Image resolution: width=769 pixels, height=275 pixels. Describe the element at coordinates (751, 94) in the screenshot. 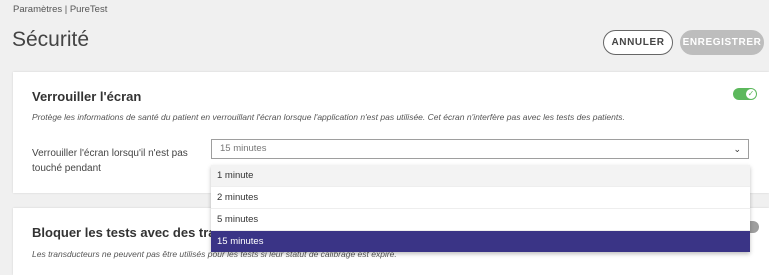

I see `check-icon: ✓` at that location.